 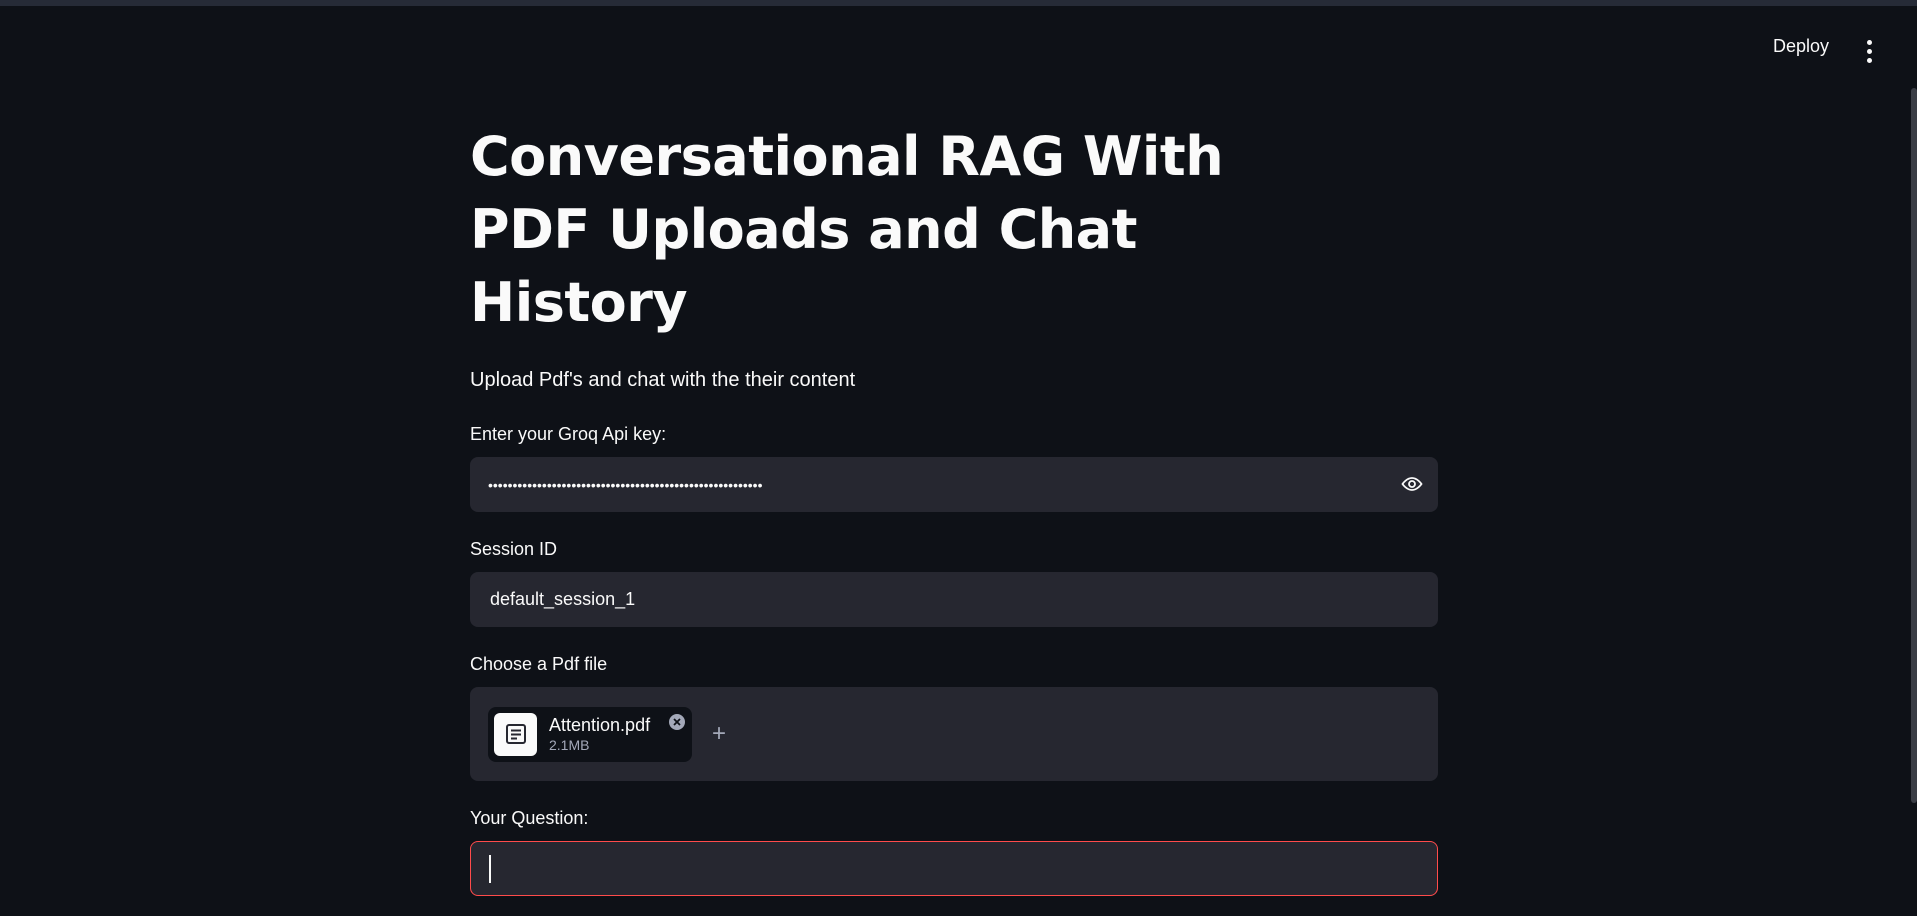 I want to click on session-id-input, so click(x=954, y=599).